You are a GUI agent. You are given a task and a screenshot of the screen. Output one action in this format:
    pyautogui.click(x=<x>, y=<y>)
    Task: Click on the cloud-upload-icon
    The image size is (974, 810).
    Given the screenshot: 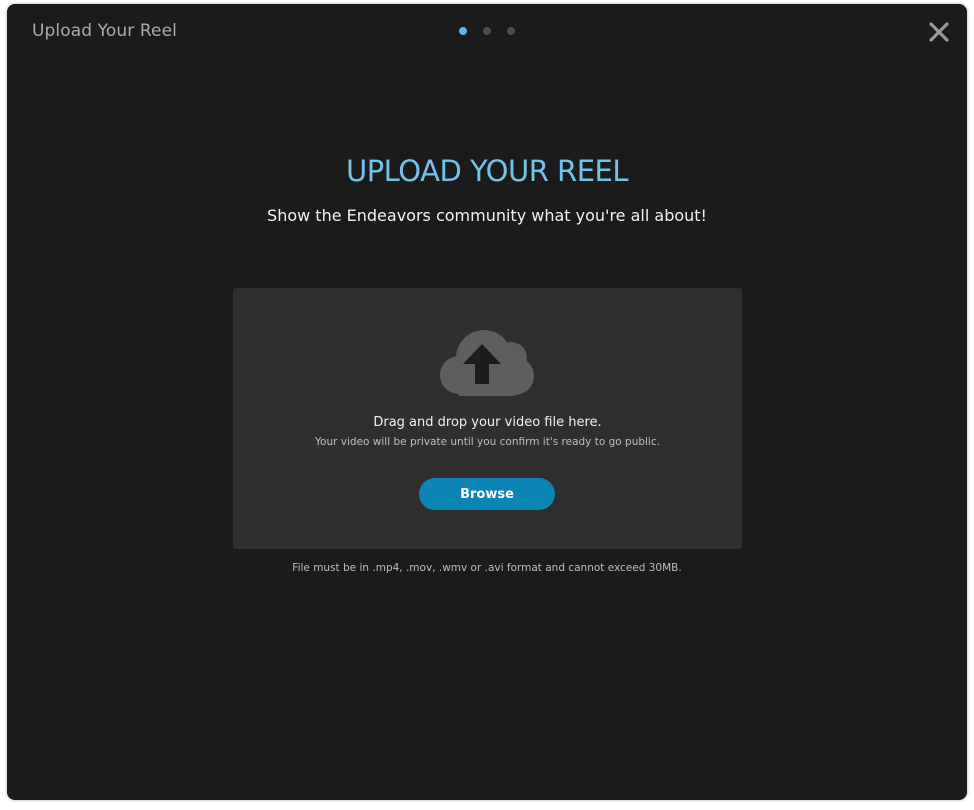 What is the action you would take?
    pyautogui.click(x=487, y=363)
    